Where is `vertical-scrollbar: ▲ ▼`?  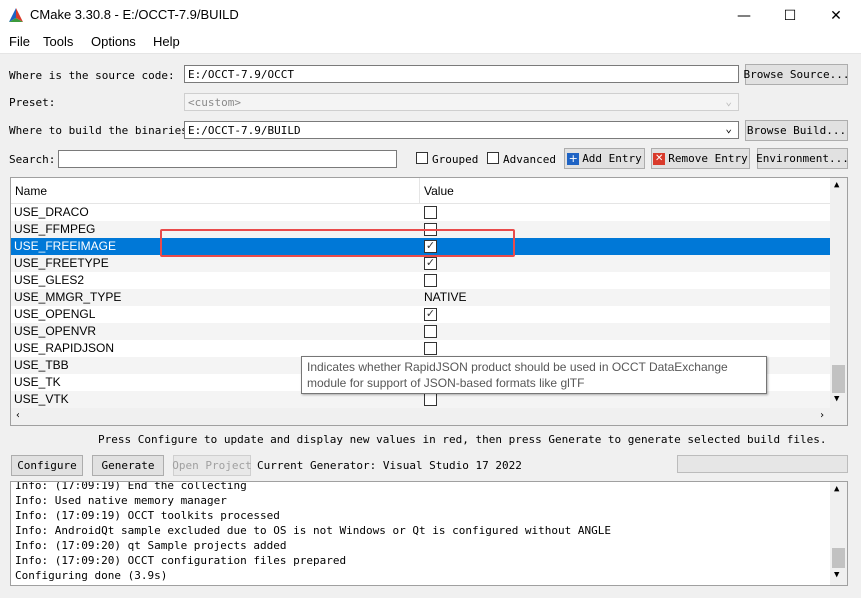 vertical-scrollbar: ▲ ▼ is located at coordinates (838, 293).